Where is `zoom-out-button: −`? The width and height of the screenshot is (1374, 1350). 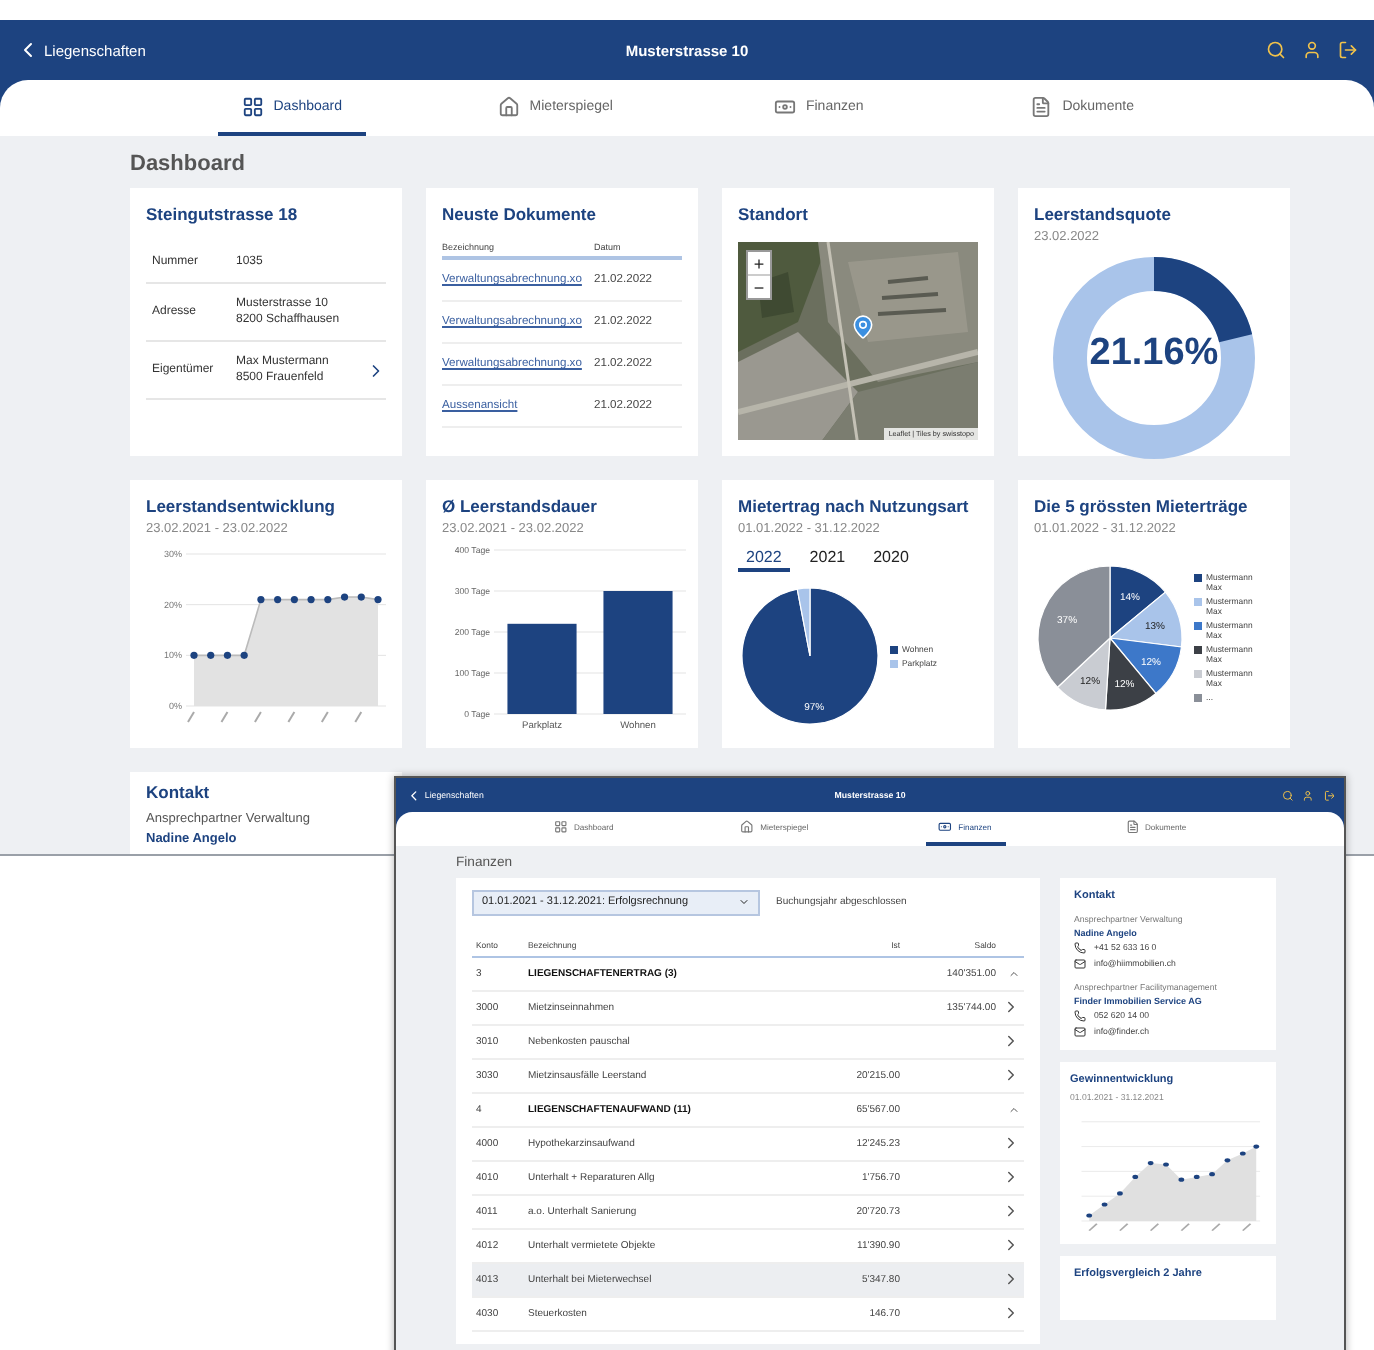
zoom-out-button: − is located at coordinates (759, 286).